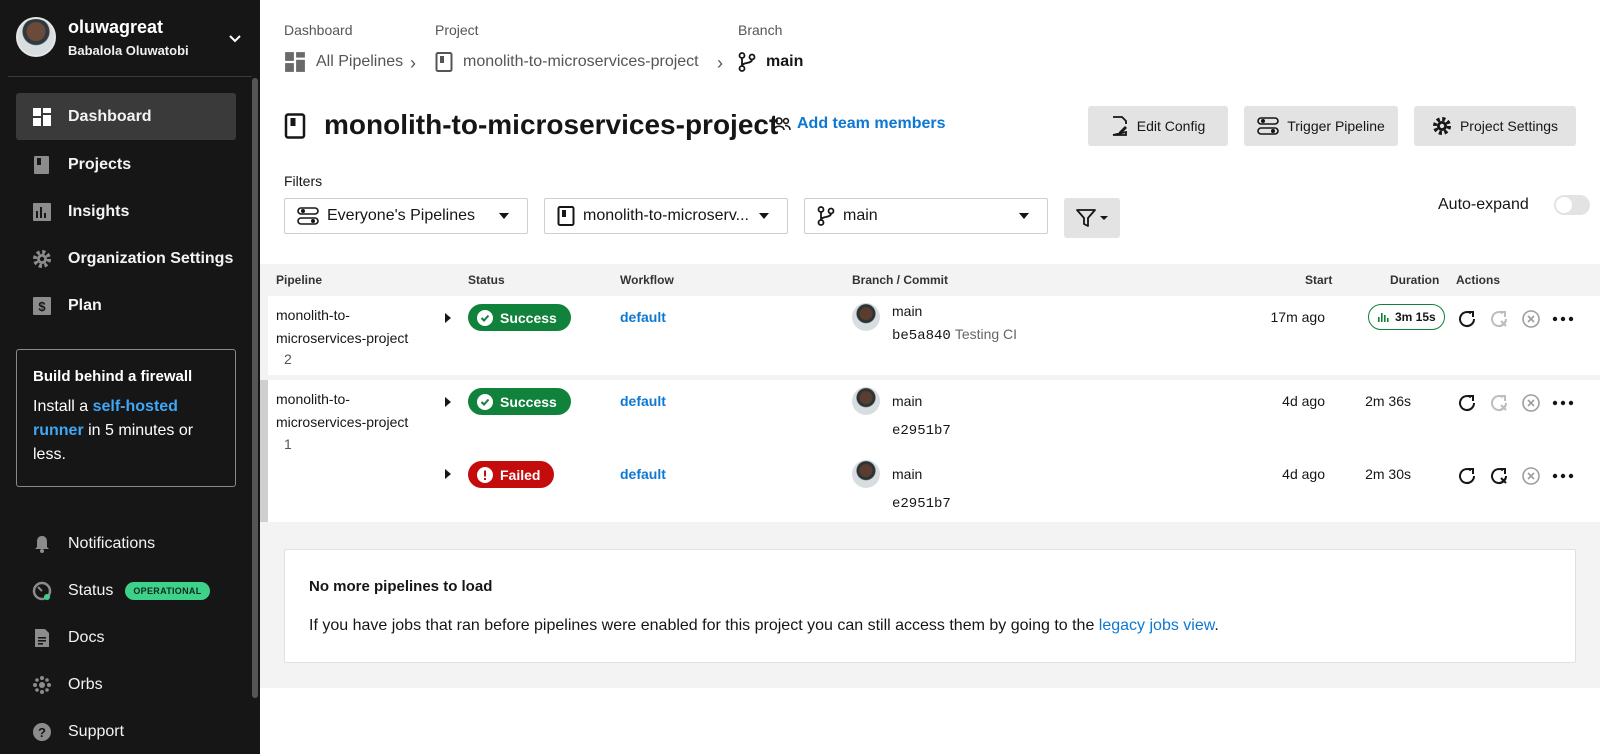 This screenshot has height=754, width=1600. What do you see at coordinates (126, 684) in the screenshot?
I see `sidebar-item-orbs: Orbs` at bounding box center [126, 684].